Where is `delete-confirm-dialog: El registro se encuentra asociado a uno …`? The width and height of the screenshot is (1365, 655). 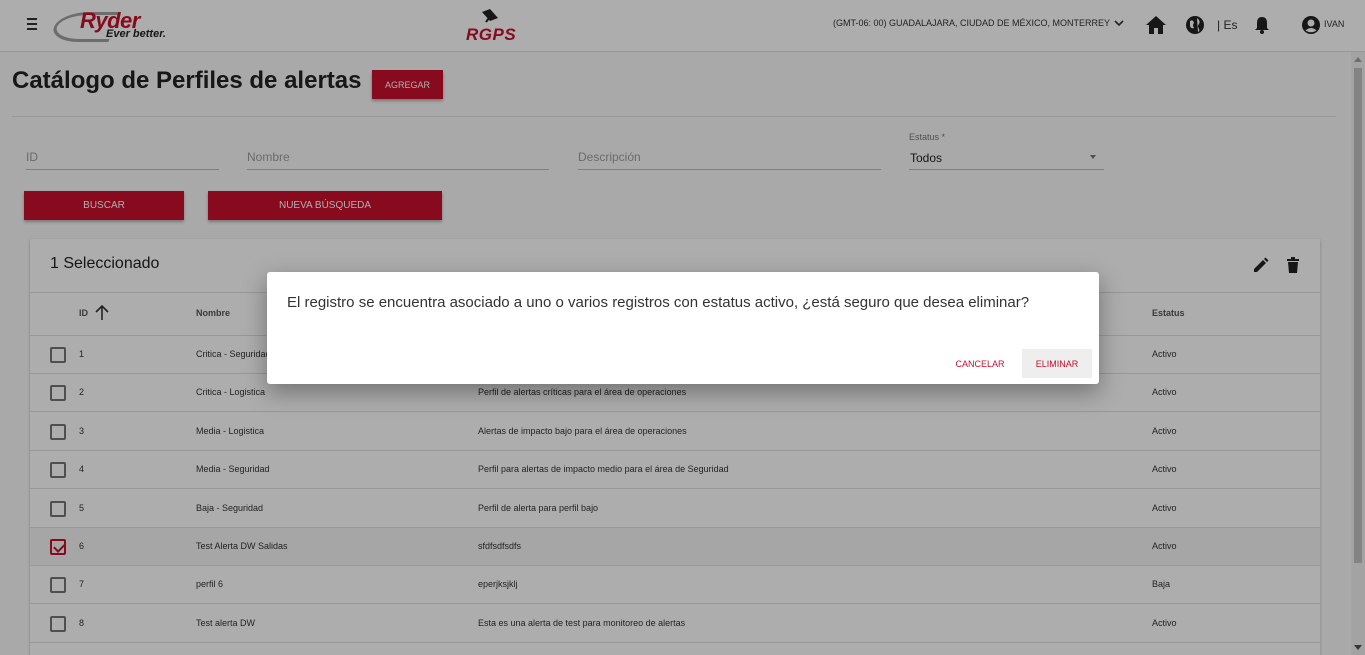
delete-confirm-dialog: El registro se encuentra asociado a uno … is located at coordinates (683, 328).